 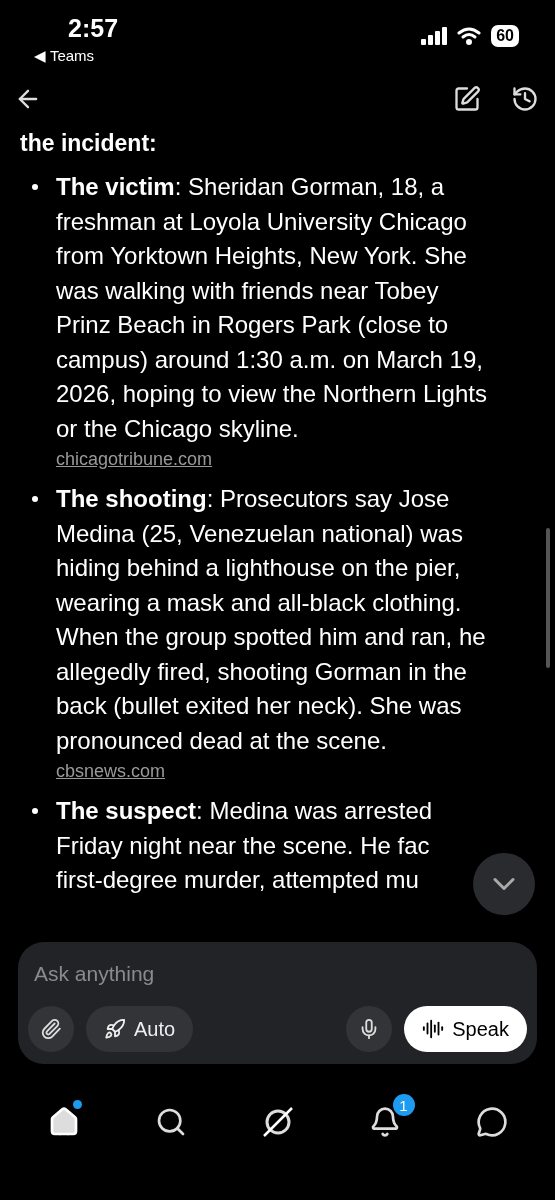 What do you see at coordinates (245, 811) in the screenshot?
I see `paragraph-line: The suspect: Medina was arrested` at bounding box center [245, 811].